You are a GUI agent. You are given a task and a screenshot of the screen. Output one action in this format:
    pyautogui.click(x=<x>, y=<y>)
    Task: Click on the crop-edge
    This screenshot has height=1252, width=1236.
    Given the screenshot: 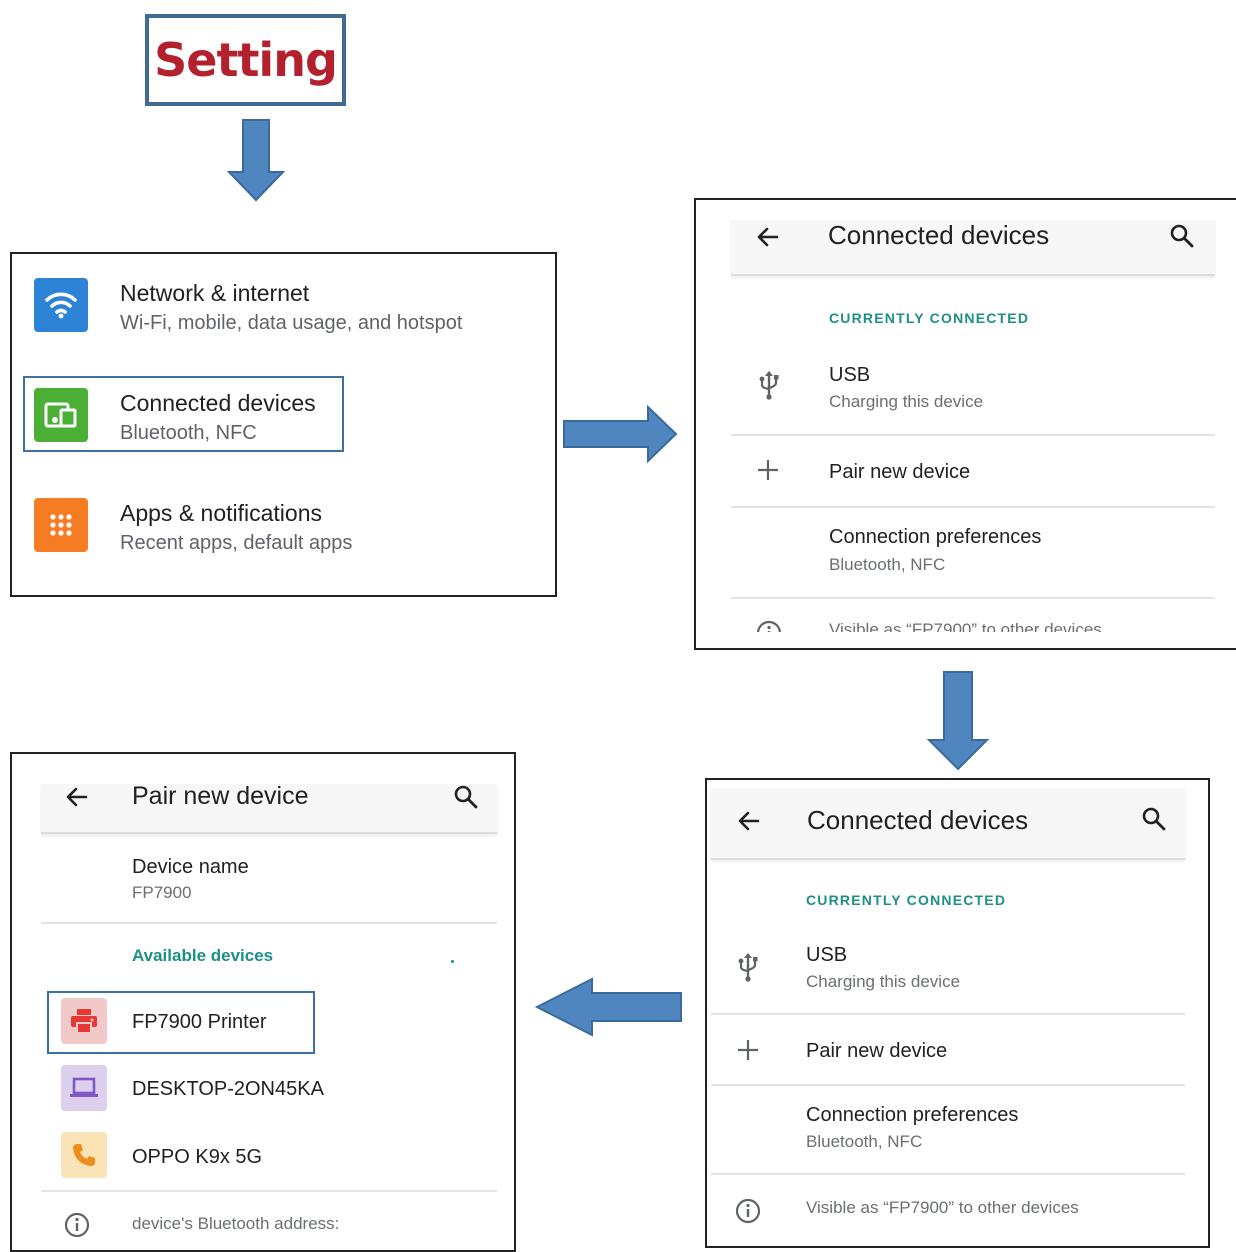 What is the action you would take?
    pyautogui.click(x=966, y=640)
    